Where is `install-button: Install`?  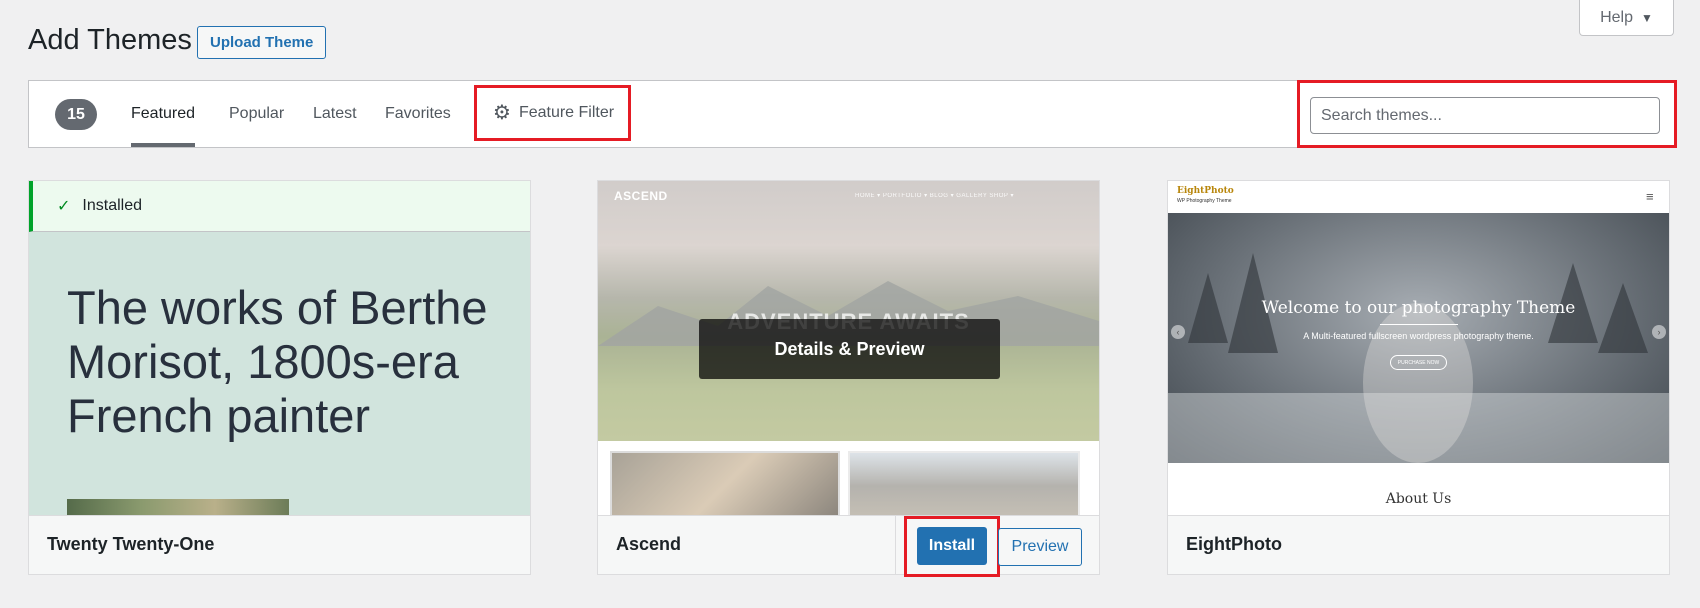
install-button: Install is located at coordinates (952, 546).